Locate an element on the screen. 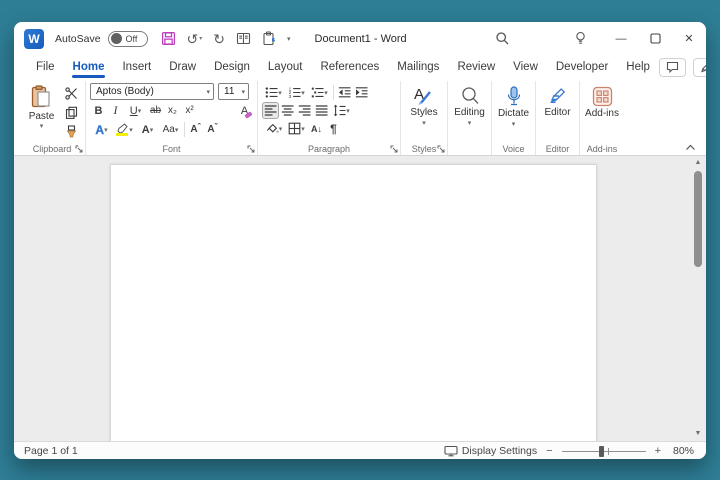 Image resolution: width=720 pixels, height=480 pixels. autosave-toggle: Off is located at coordinates (127, 38).